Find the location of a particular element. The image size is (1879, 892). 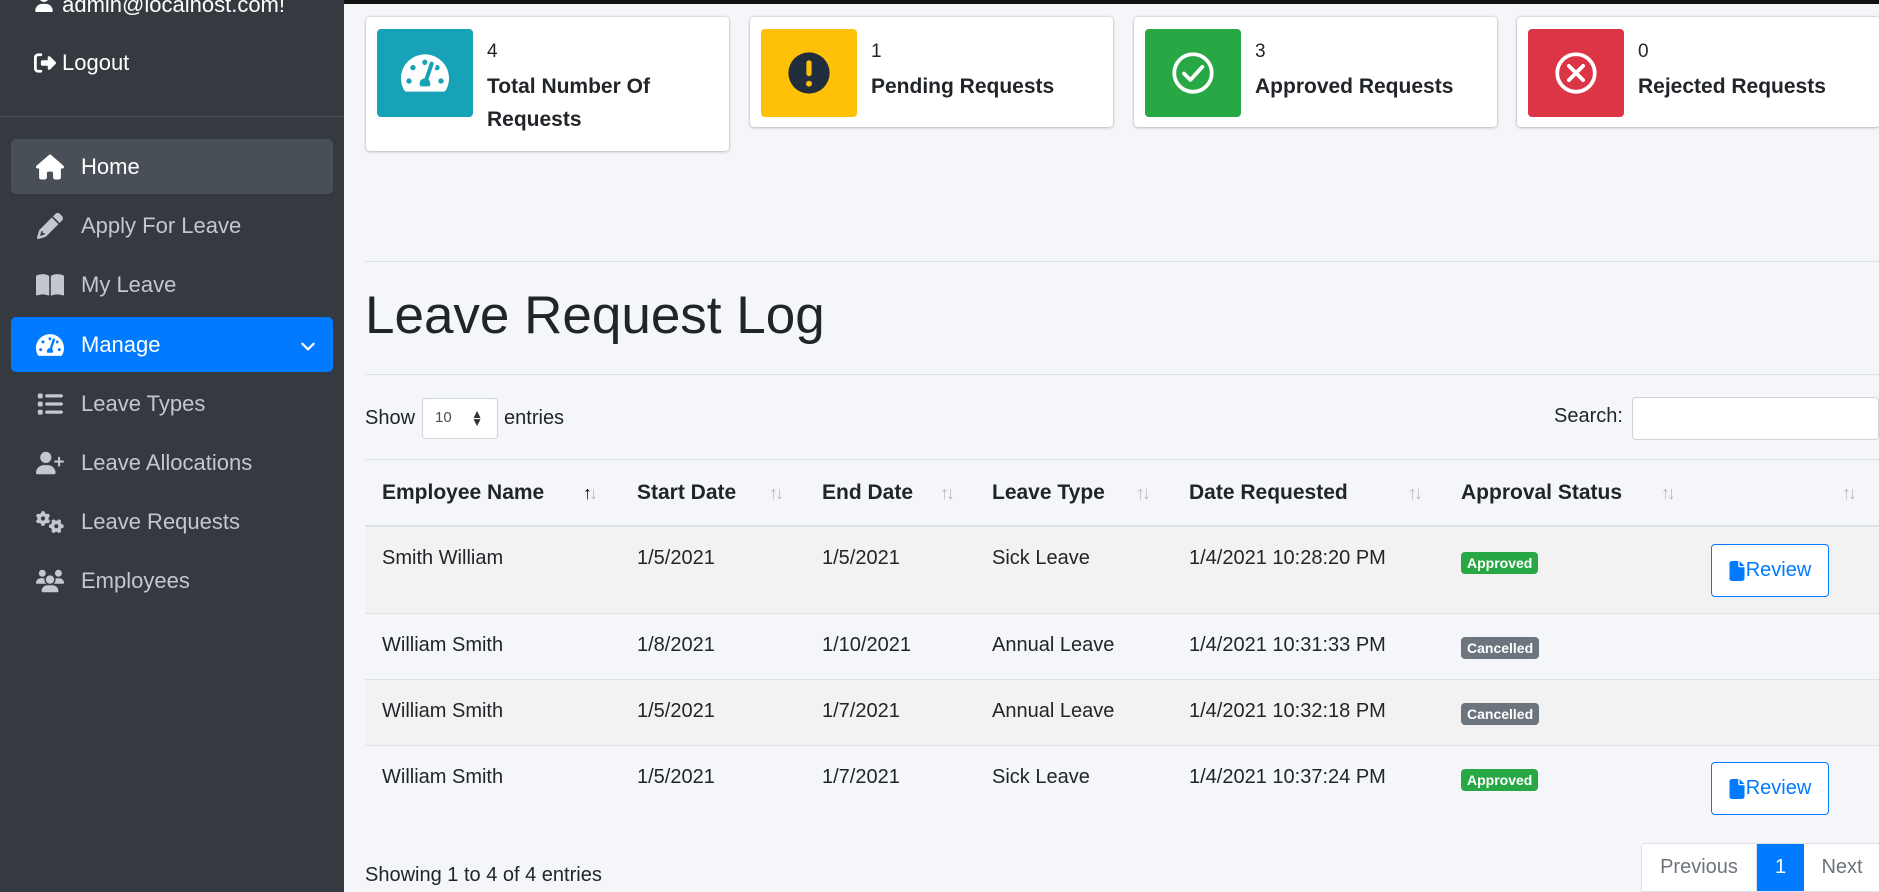

cell-date-requested: 1/4/2021 10:31:33 PM is located at coordinates (1287, 645).